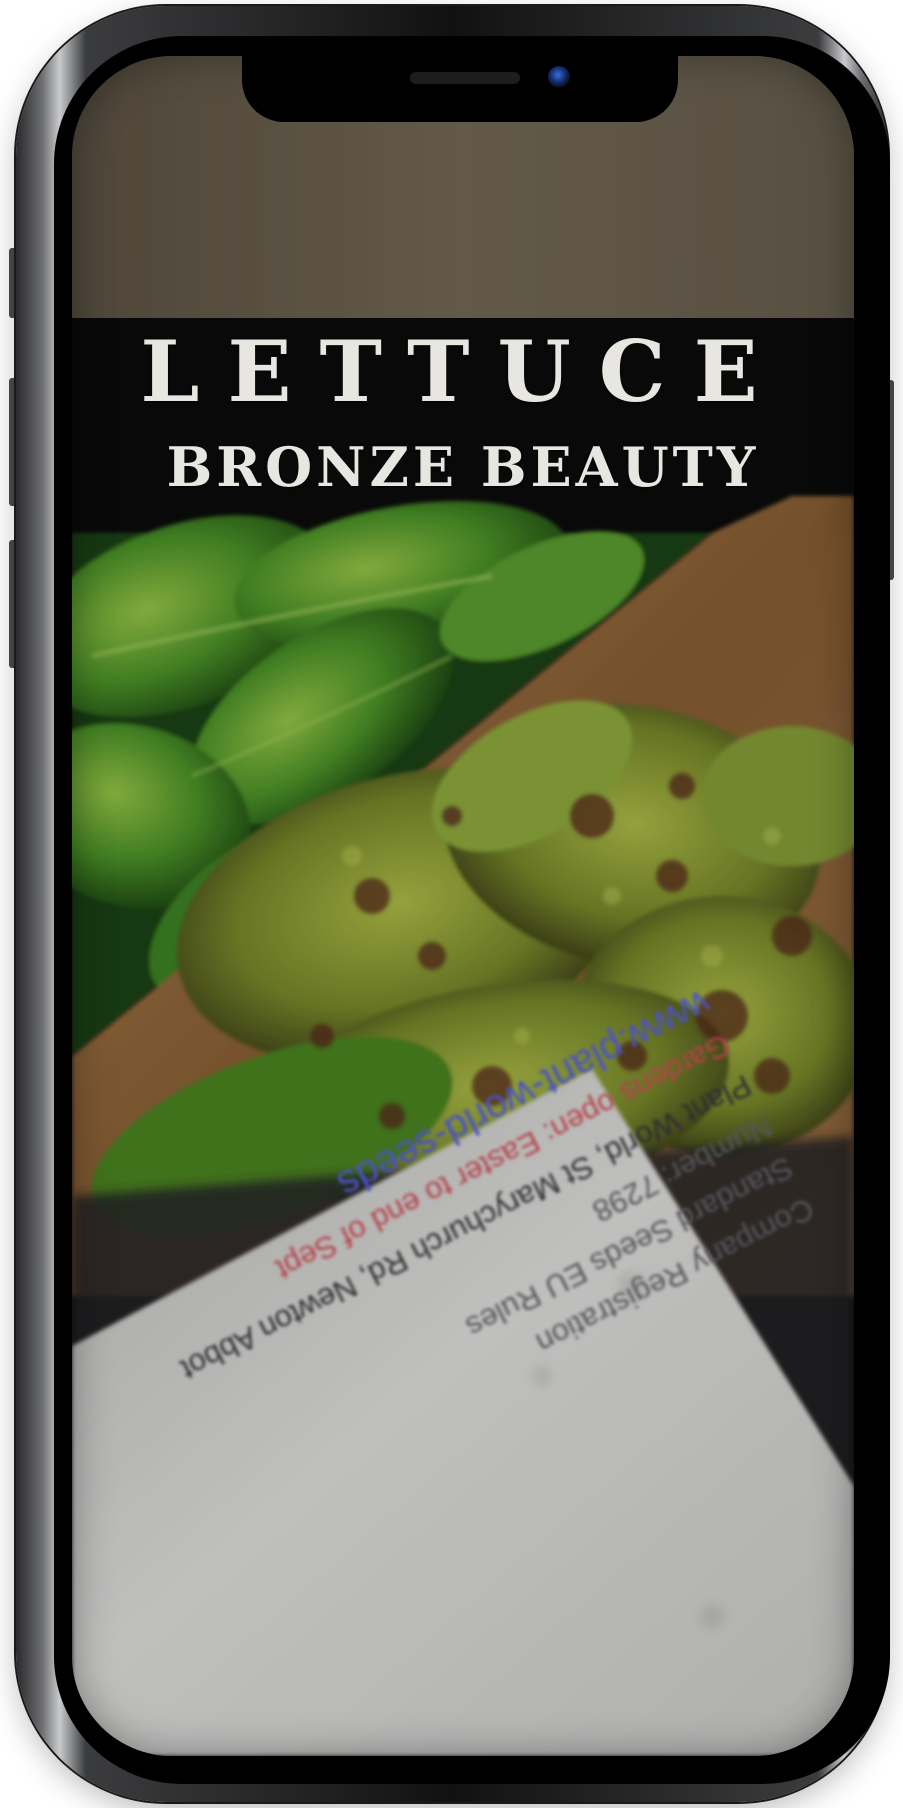 Image resolution: width=903 pixels, height=1808 pixels. What do you see at coordinates (465, 78) in the screenshot?
I see `earpiece-speaker` at bounding box center [465, 78].